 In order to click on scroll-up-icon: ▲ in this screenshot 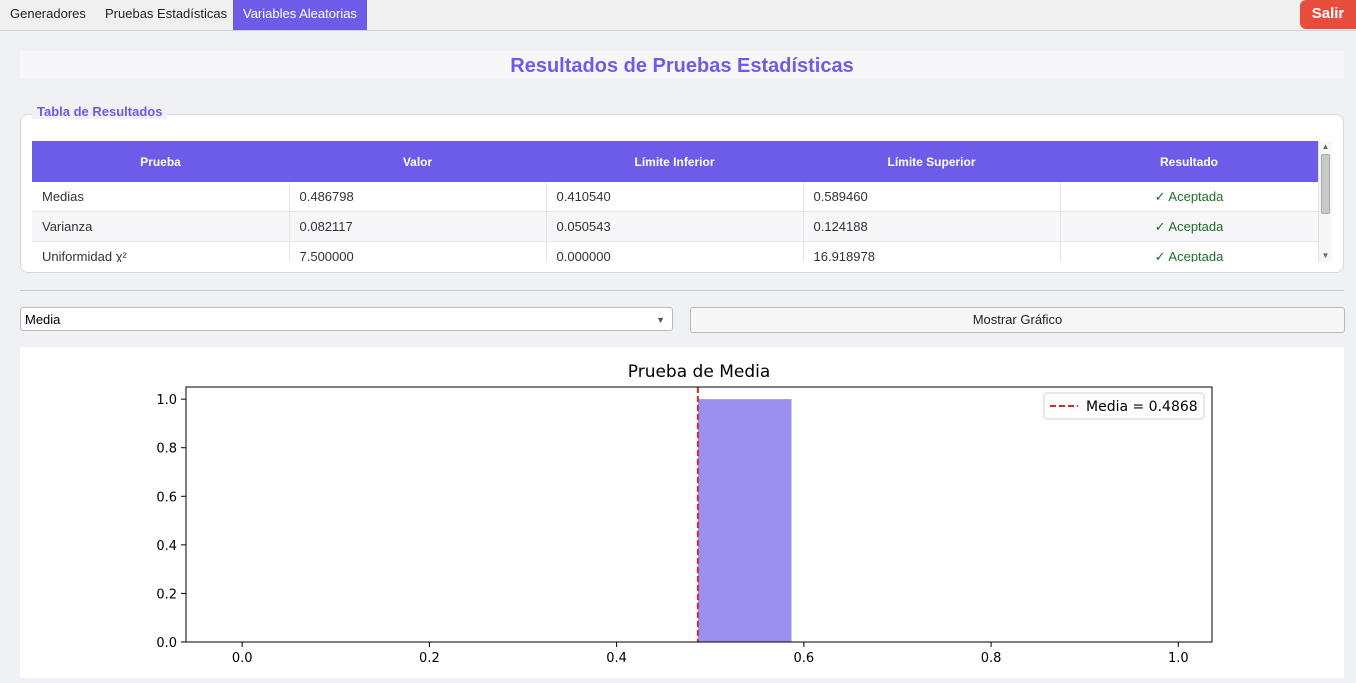, I will do `click(1325, 147)`.